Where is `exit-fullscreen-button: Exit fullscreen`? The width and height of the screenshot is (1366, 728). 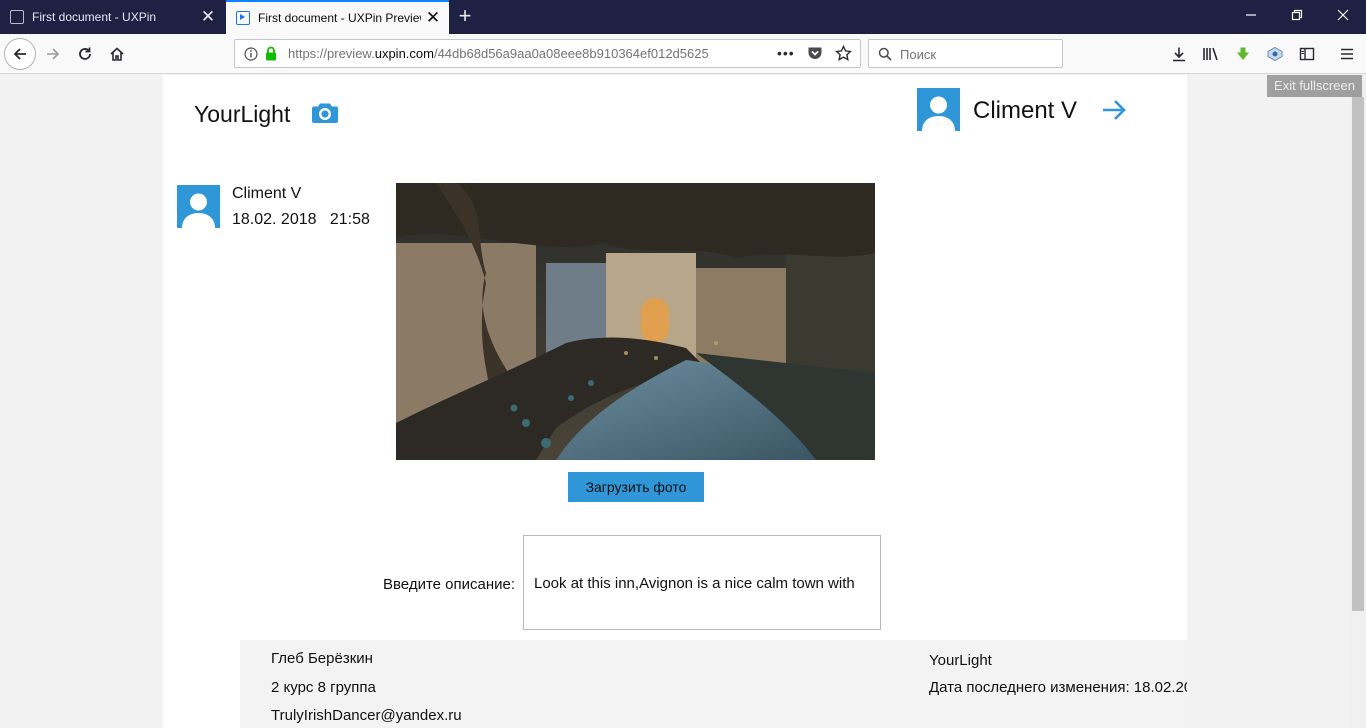 exit-fullscreen-button: Exit fullscreen is located at coordinates (1314, 86).